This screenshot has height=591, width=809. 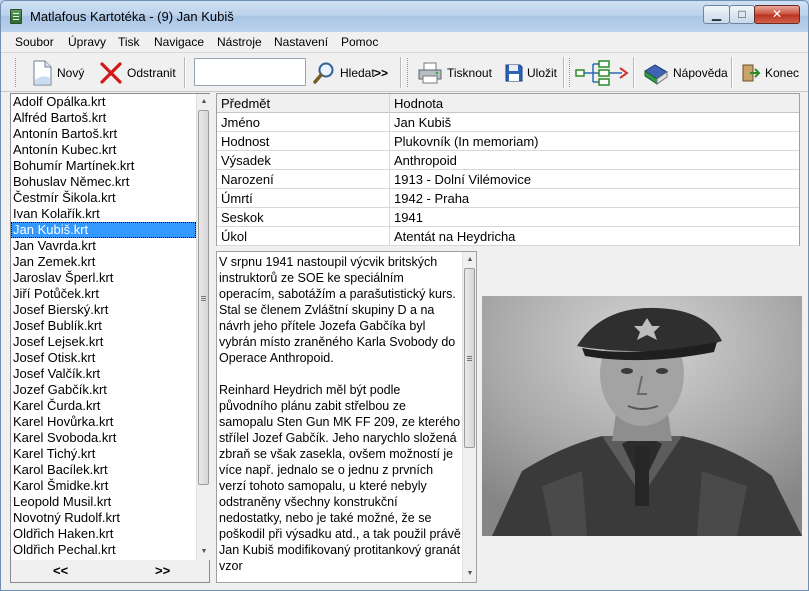 I want to click on floppy-disk-icon, so click(x=514, y=72).